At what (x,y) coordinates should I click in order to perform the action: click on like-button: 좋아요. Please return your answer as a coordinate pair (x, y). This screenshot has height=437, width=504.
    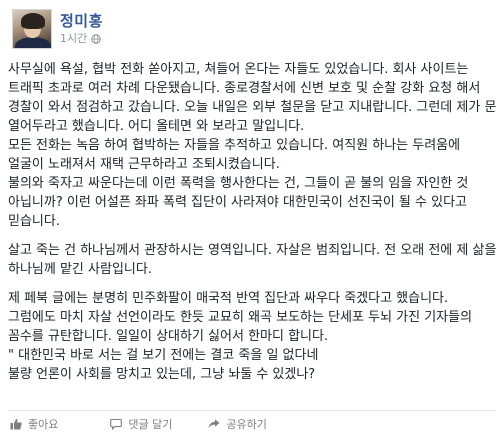
    Looking at the image, I should click on (34, 422).